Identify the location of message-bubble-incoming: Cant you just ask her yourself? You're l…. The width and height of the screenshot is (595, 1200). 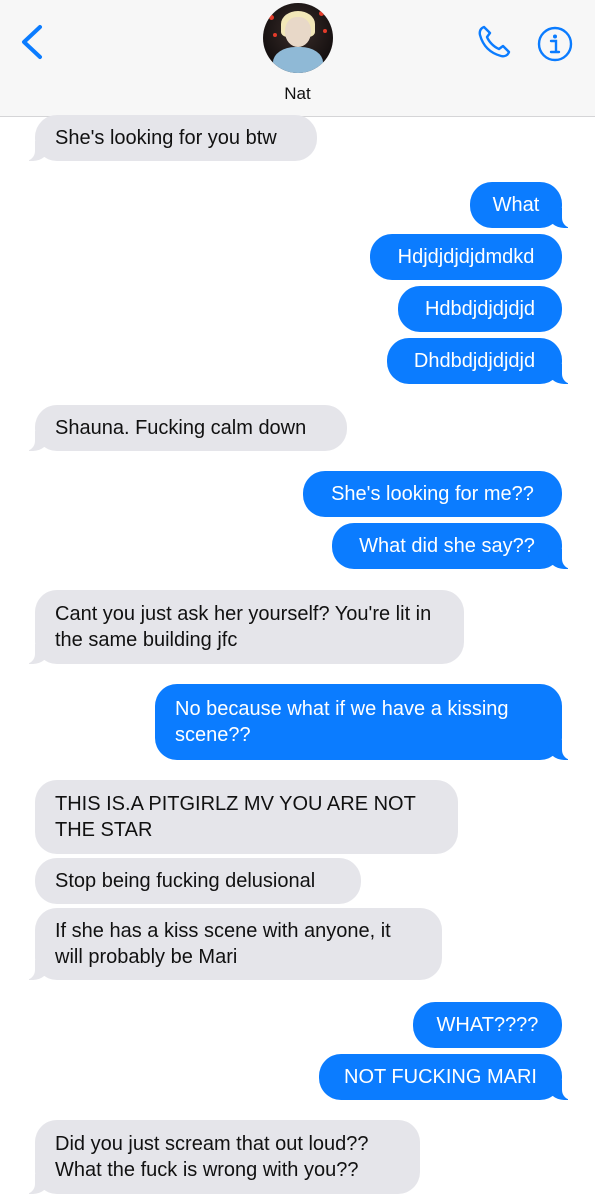
(243, 627).